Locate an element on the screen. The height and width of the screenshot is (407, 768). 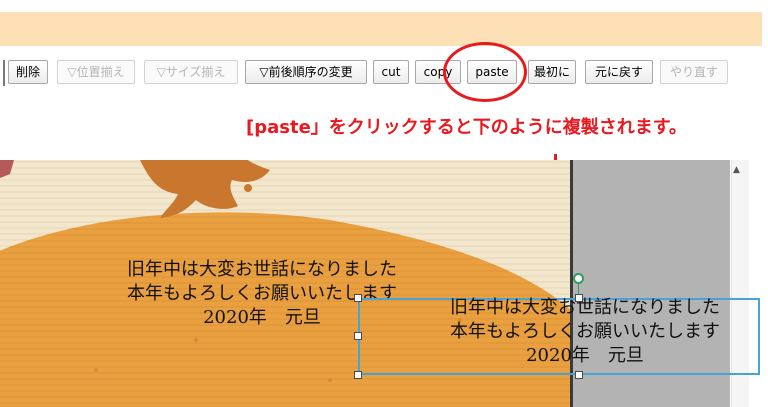
resize-handle-bottom is located at coordinates (579, 375).